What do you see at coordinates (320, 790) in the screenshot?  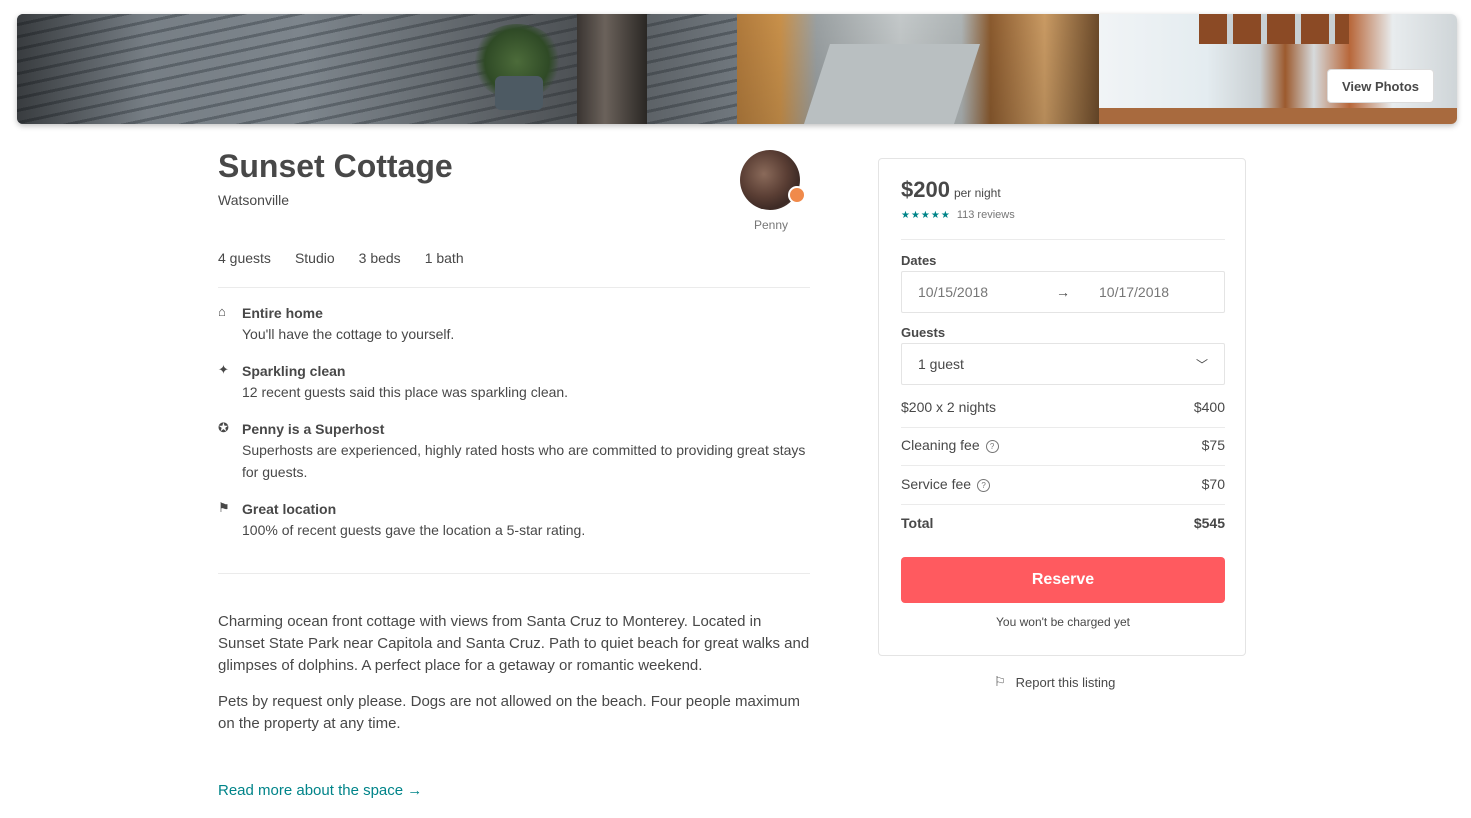 I see `read-more-link: Read more about the space →` at bounding box center [320, 790].